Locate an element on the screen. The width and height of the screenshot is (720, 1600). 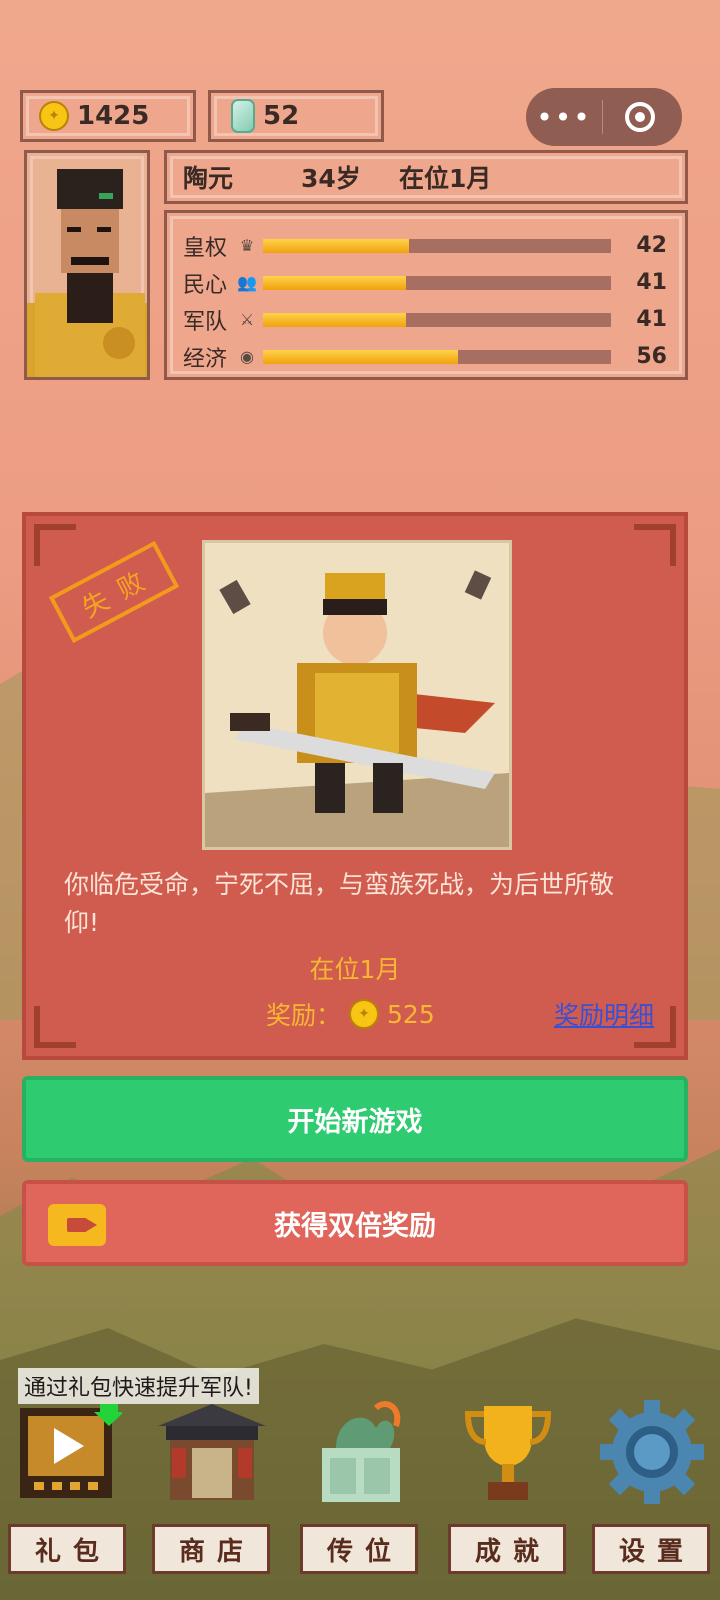
reward-line: 奖励： ✦ 525 is located at coordinates (350, 1014).